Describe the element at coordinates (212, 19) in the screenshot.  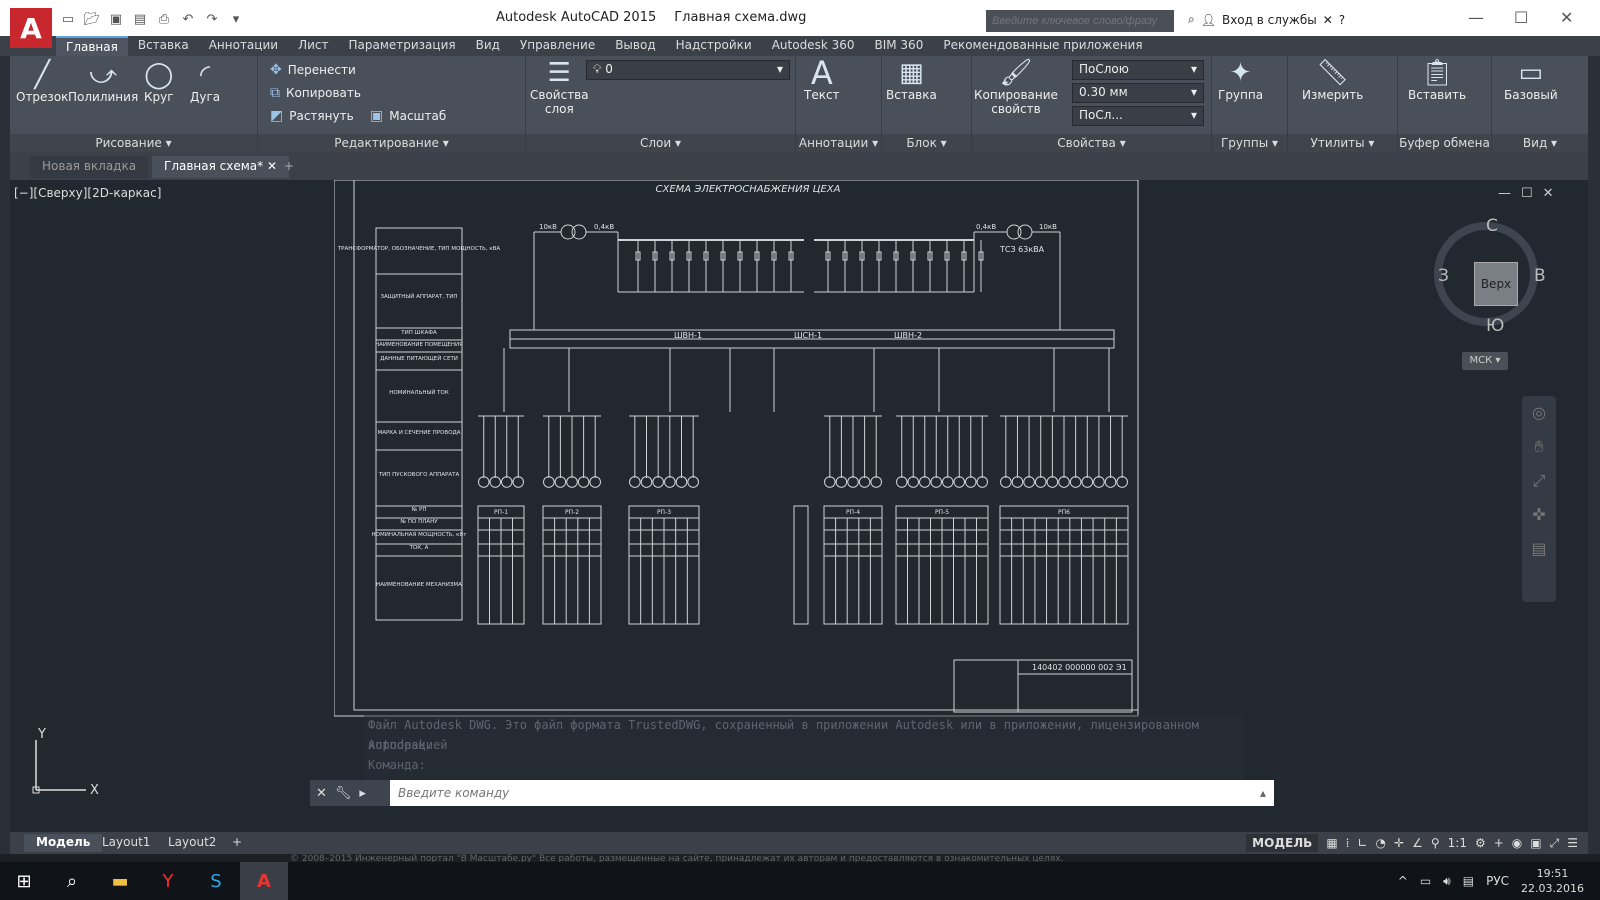
I see `redo-icon: ↷` at that location.